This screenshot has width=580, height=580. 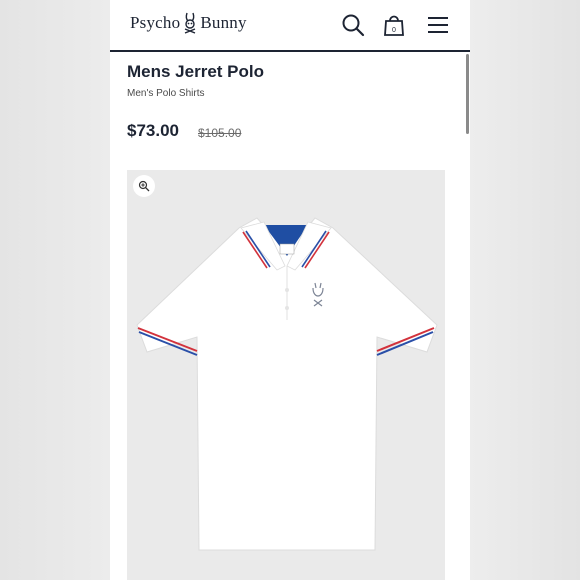 What do you see at coordinates (394, 25) in the screenshot?
I see `shopping-bag-icon: 0` at bounding box center [394, 25].